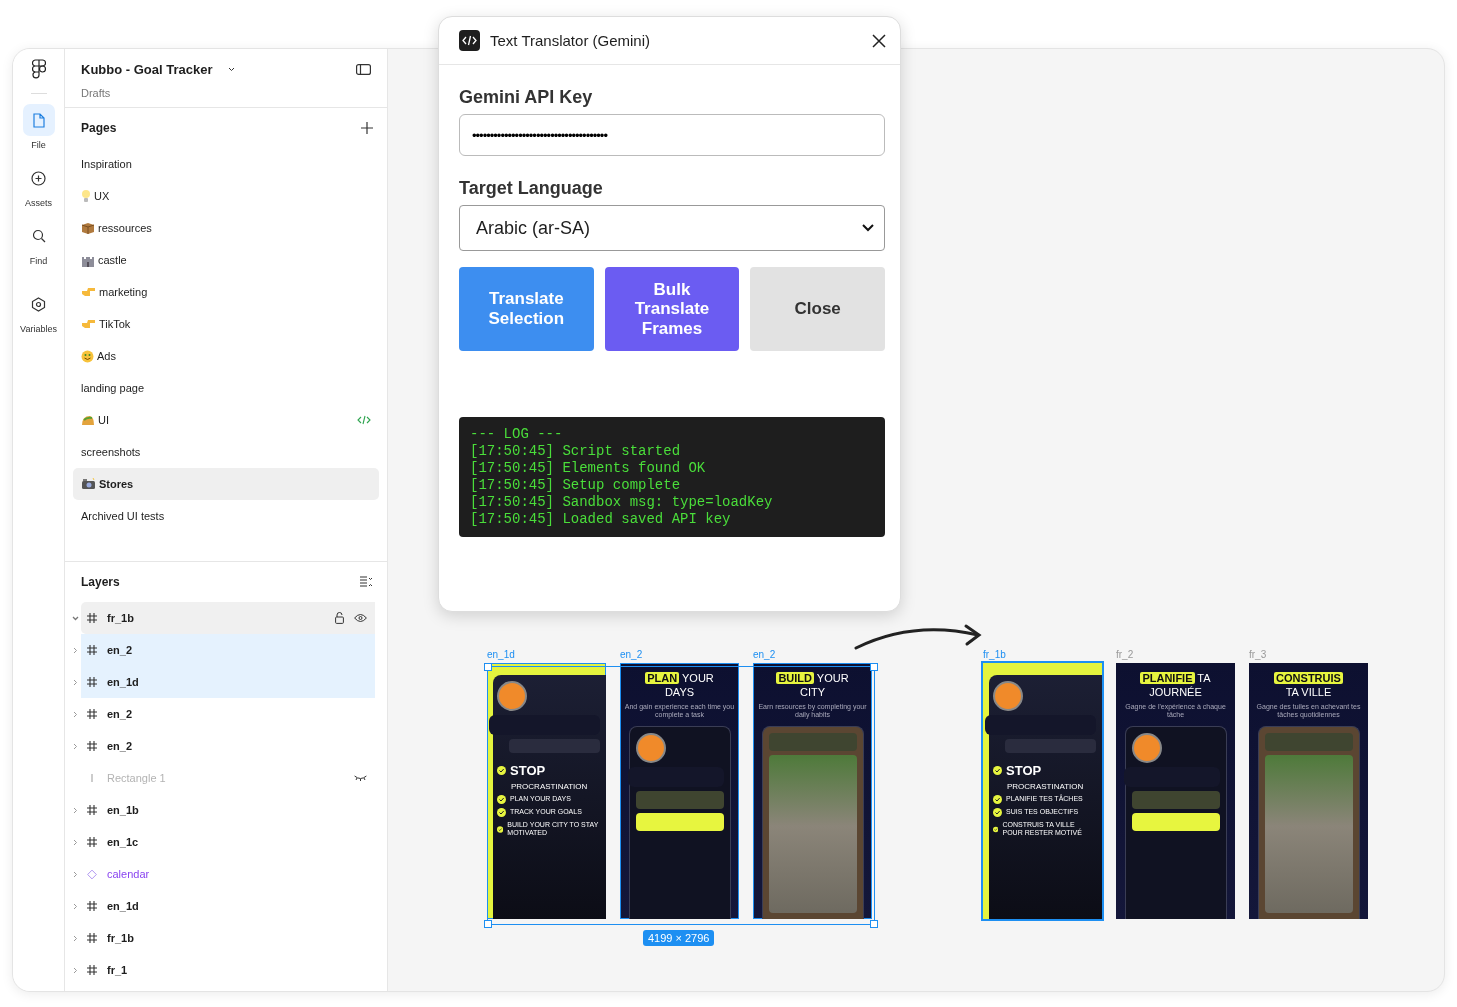  What do you see at coordinates (226, 484) in the screenshot?
I see `page-item: Stores` at bounding box center [226, 484].